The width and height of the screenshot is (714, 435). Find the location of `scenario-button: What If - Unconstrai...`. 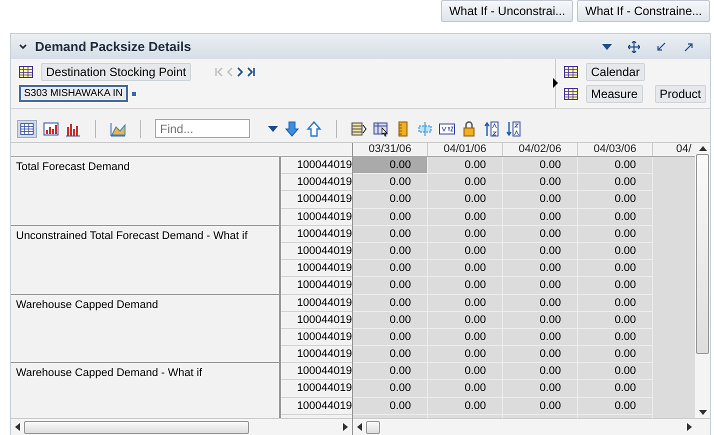

scenario-button: What If - Unconstrai... is located at coordinates (507, 11).